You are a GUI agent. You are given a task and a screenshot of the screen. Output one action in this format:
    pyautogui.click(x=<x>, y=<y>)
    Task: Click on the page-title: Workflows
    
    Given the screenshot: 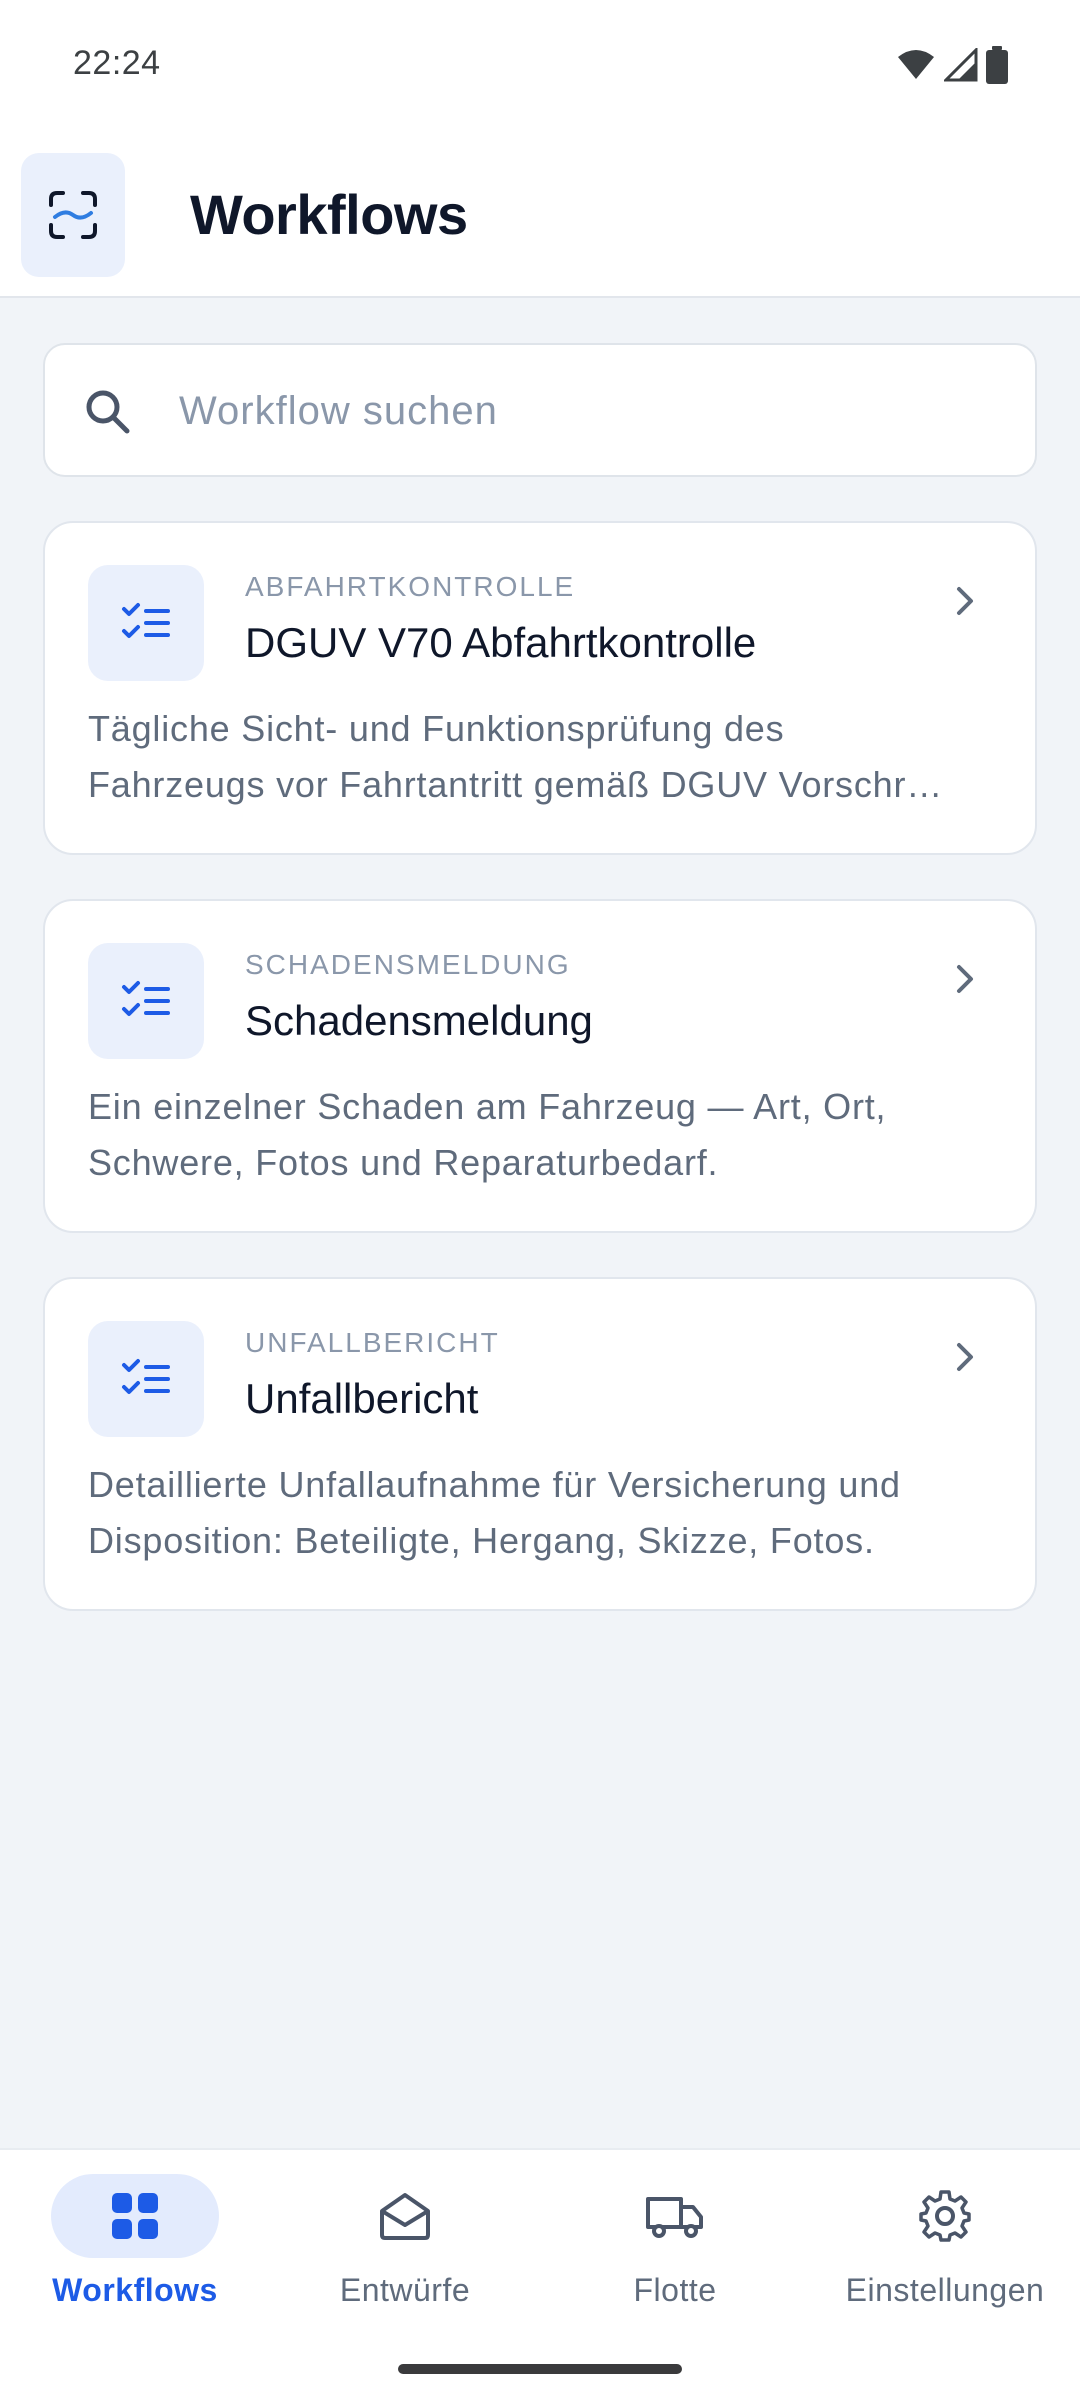 What is the action you would take?
    pyautogui.click(x=329, y=214)
    